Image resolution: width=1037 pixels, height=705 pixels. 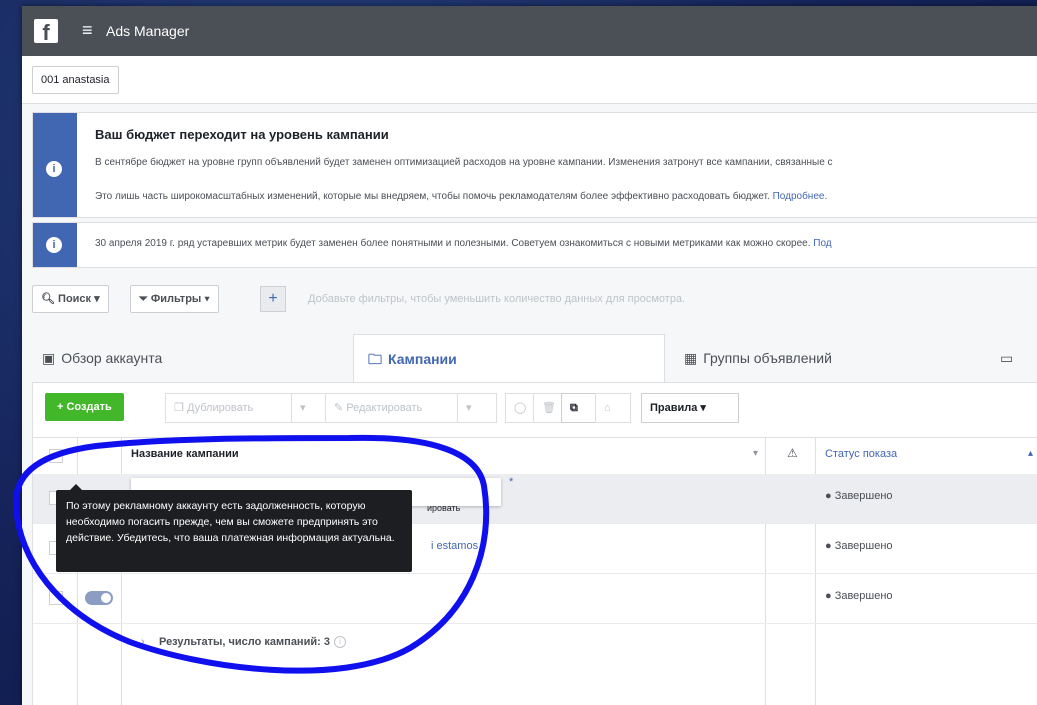 What do you see at coordinates (48, 299) in the screenshot?
I see `search-icon: 🔍︎` at bounding box center [48, 299].